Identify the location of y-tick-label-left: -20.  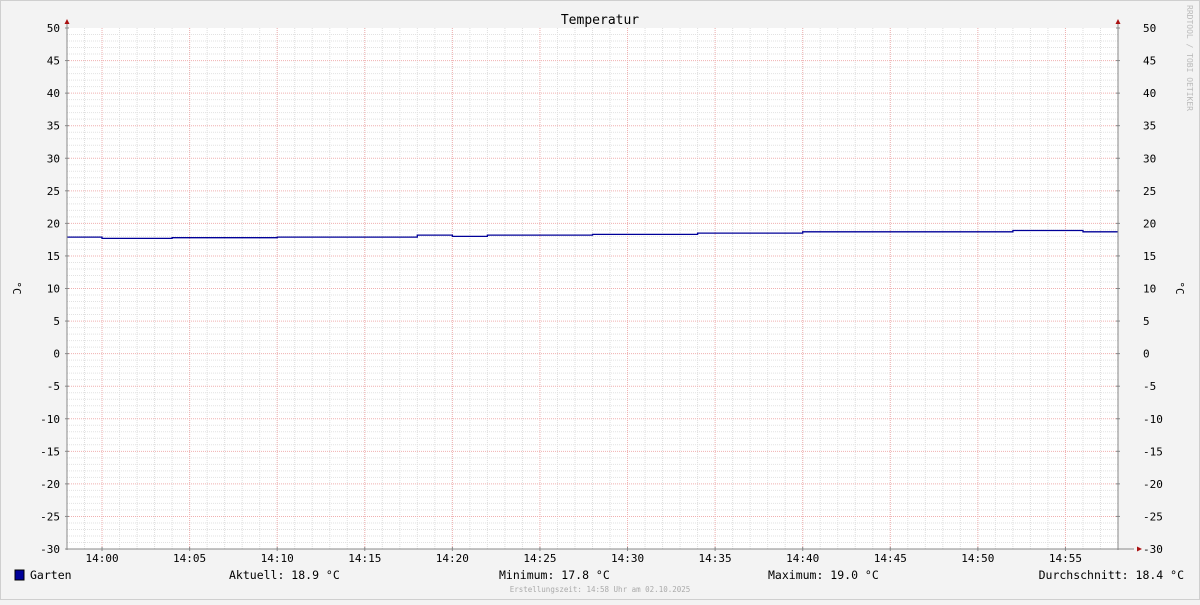
(50, 484).